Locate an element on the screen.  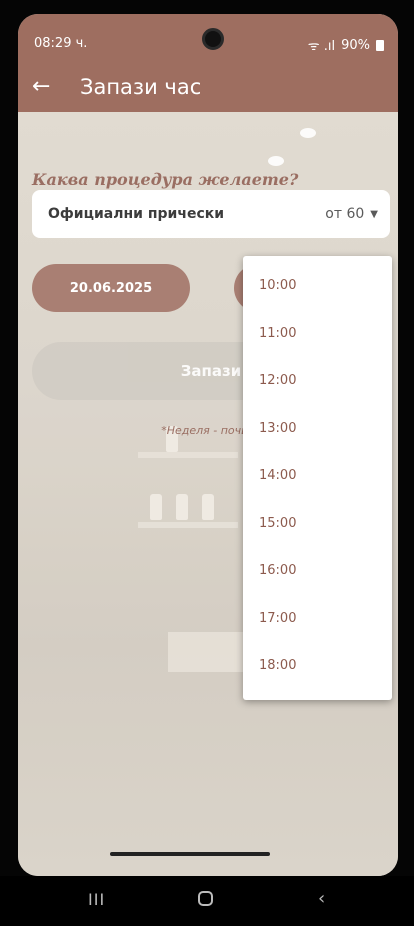
time-option: 11:00 is located at coordinates (317, 334).